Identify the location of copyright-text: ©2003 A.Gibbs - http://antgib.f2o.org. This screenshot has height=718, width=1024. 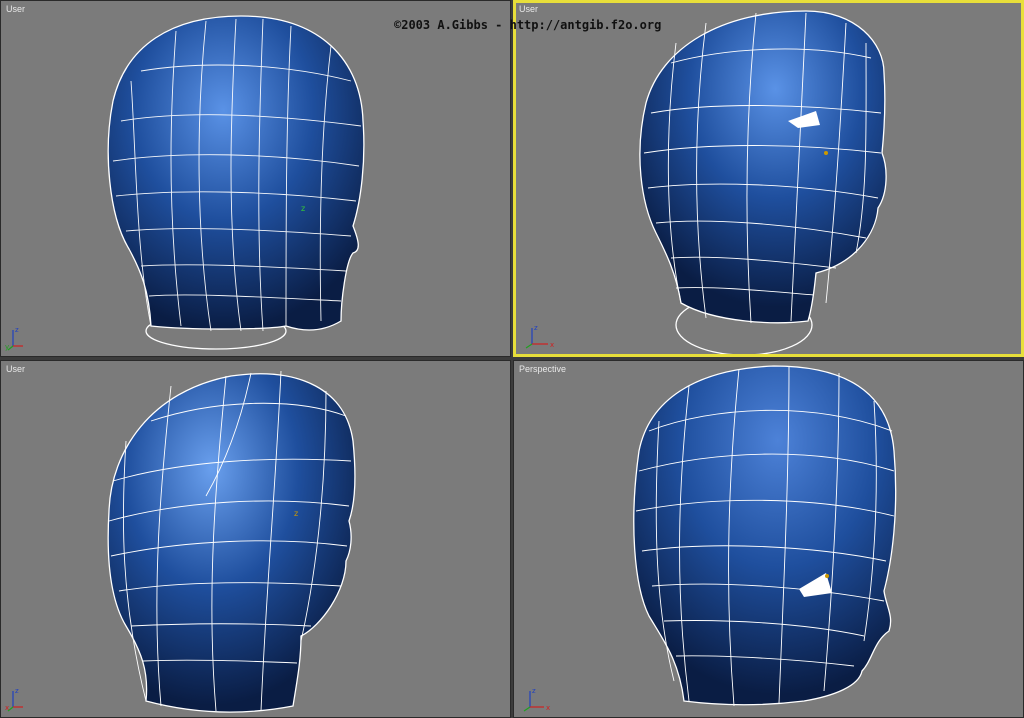
(528, 25).